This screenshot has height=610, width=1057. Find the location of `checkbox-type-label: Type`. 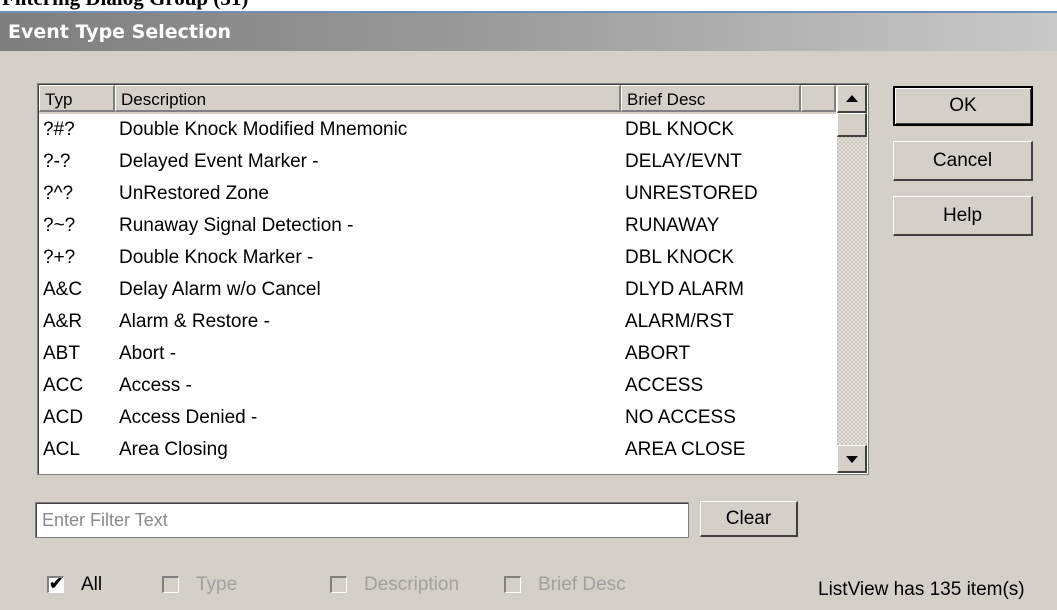

checkbox-type-label: Type is located at coordinates (216, 585).